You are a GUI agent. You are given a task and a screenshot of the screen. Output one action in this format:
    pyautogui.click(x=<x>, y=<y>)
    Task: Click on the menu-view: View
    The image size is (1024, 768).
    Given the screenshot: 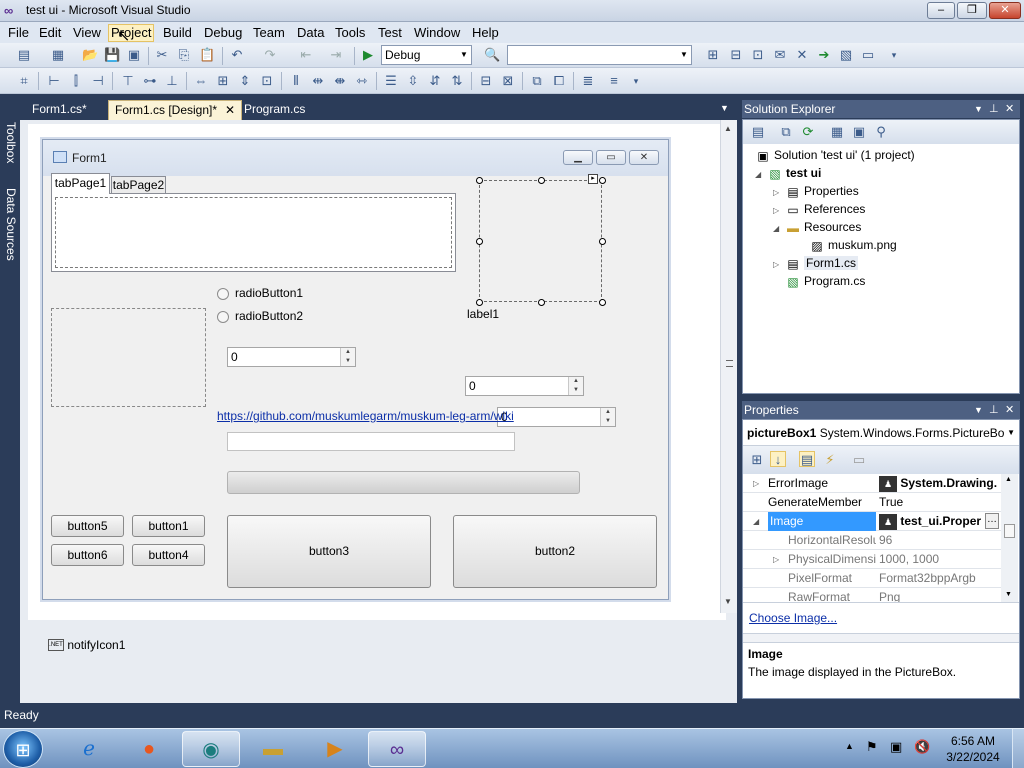 What is the action you would take?
    pyautogui.click(x=87, y=33)
    